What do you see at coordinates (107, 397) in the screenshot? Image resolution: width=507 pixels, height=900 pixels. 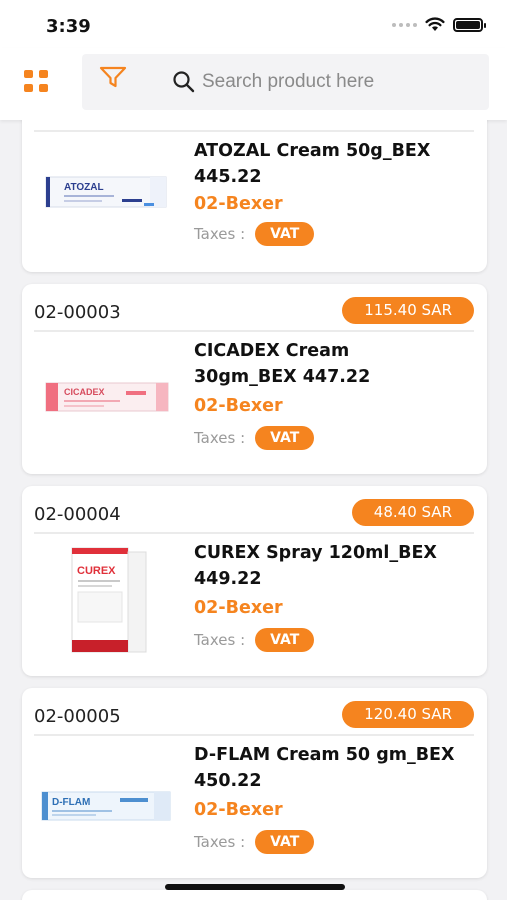 I see `product-image: CICADEX` at bounding box center [107, 397].